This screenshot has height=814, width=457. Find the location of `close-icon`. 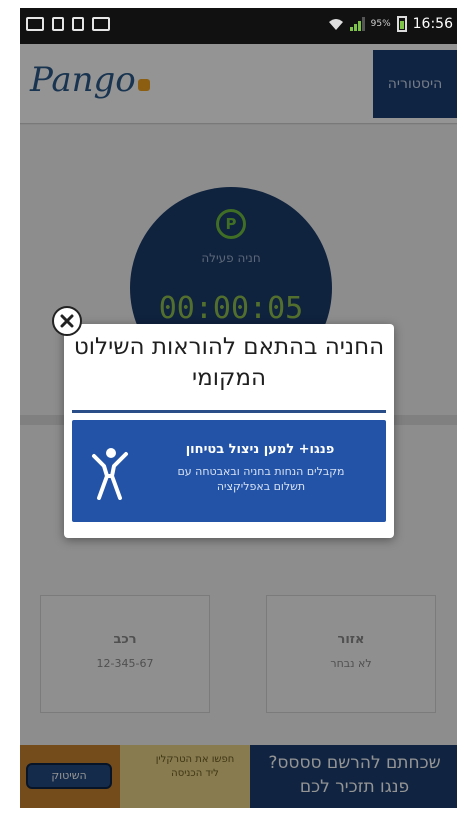

close-icon is located at coordinates (67, 321).